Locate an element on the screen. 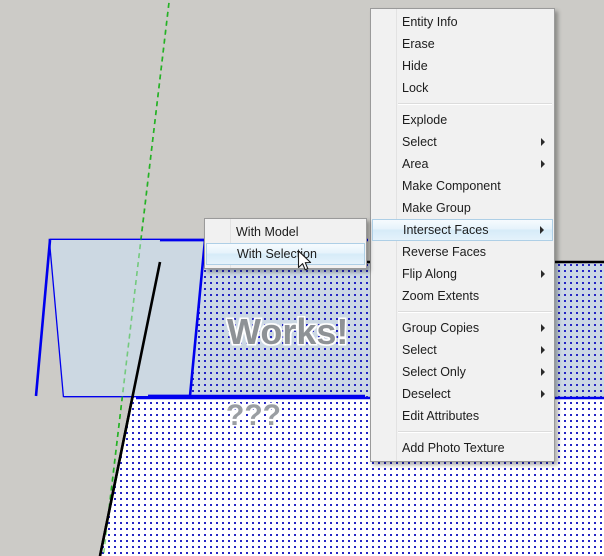  menu-item-label: Select Only is located at coordinates (434, 372).